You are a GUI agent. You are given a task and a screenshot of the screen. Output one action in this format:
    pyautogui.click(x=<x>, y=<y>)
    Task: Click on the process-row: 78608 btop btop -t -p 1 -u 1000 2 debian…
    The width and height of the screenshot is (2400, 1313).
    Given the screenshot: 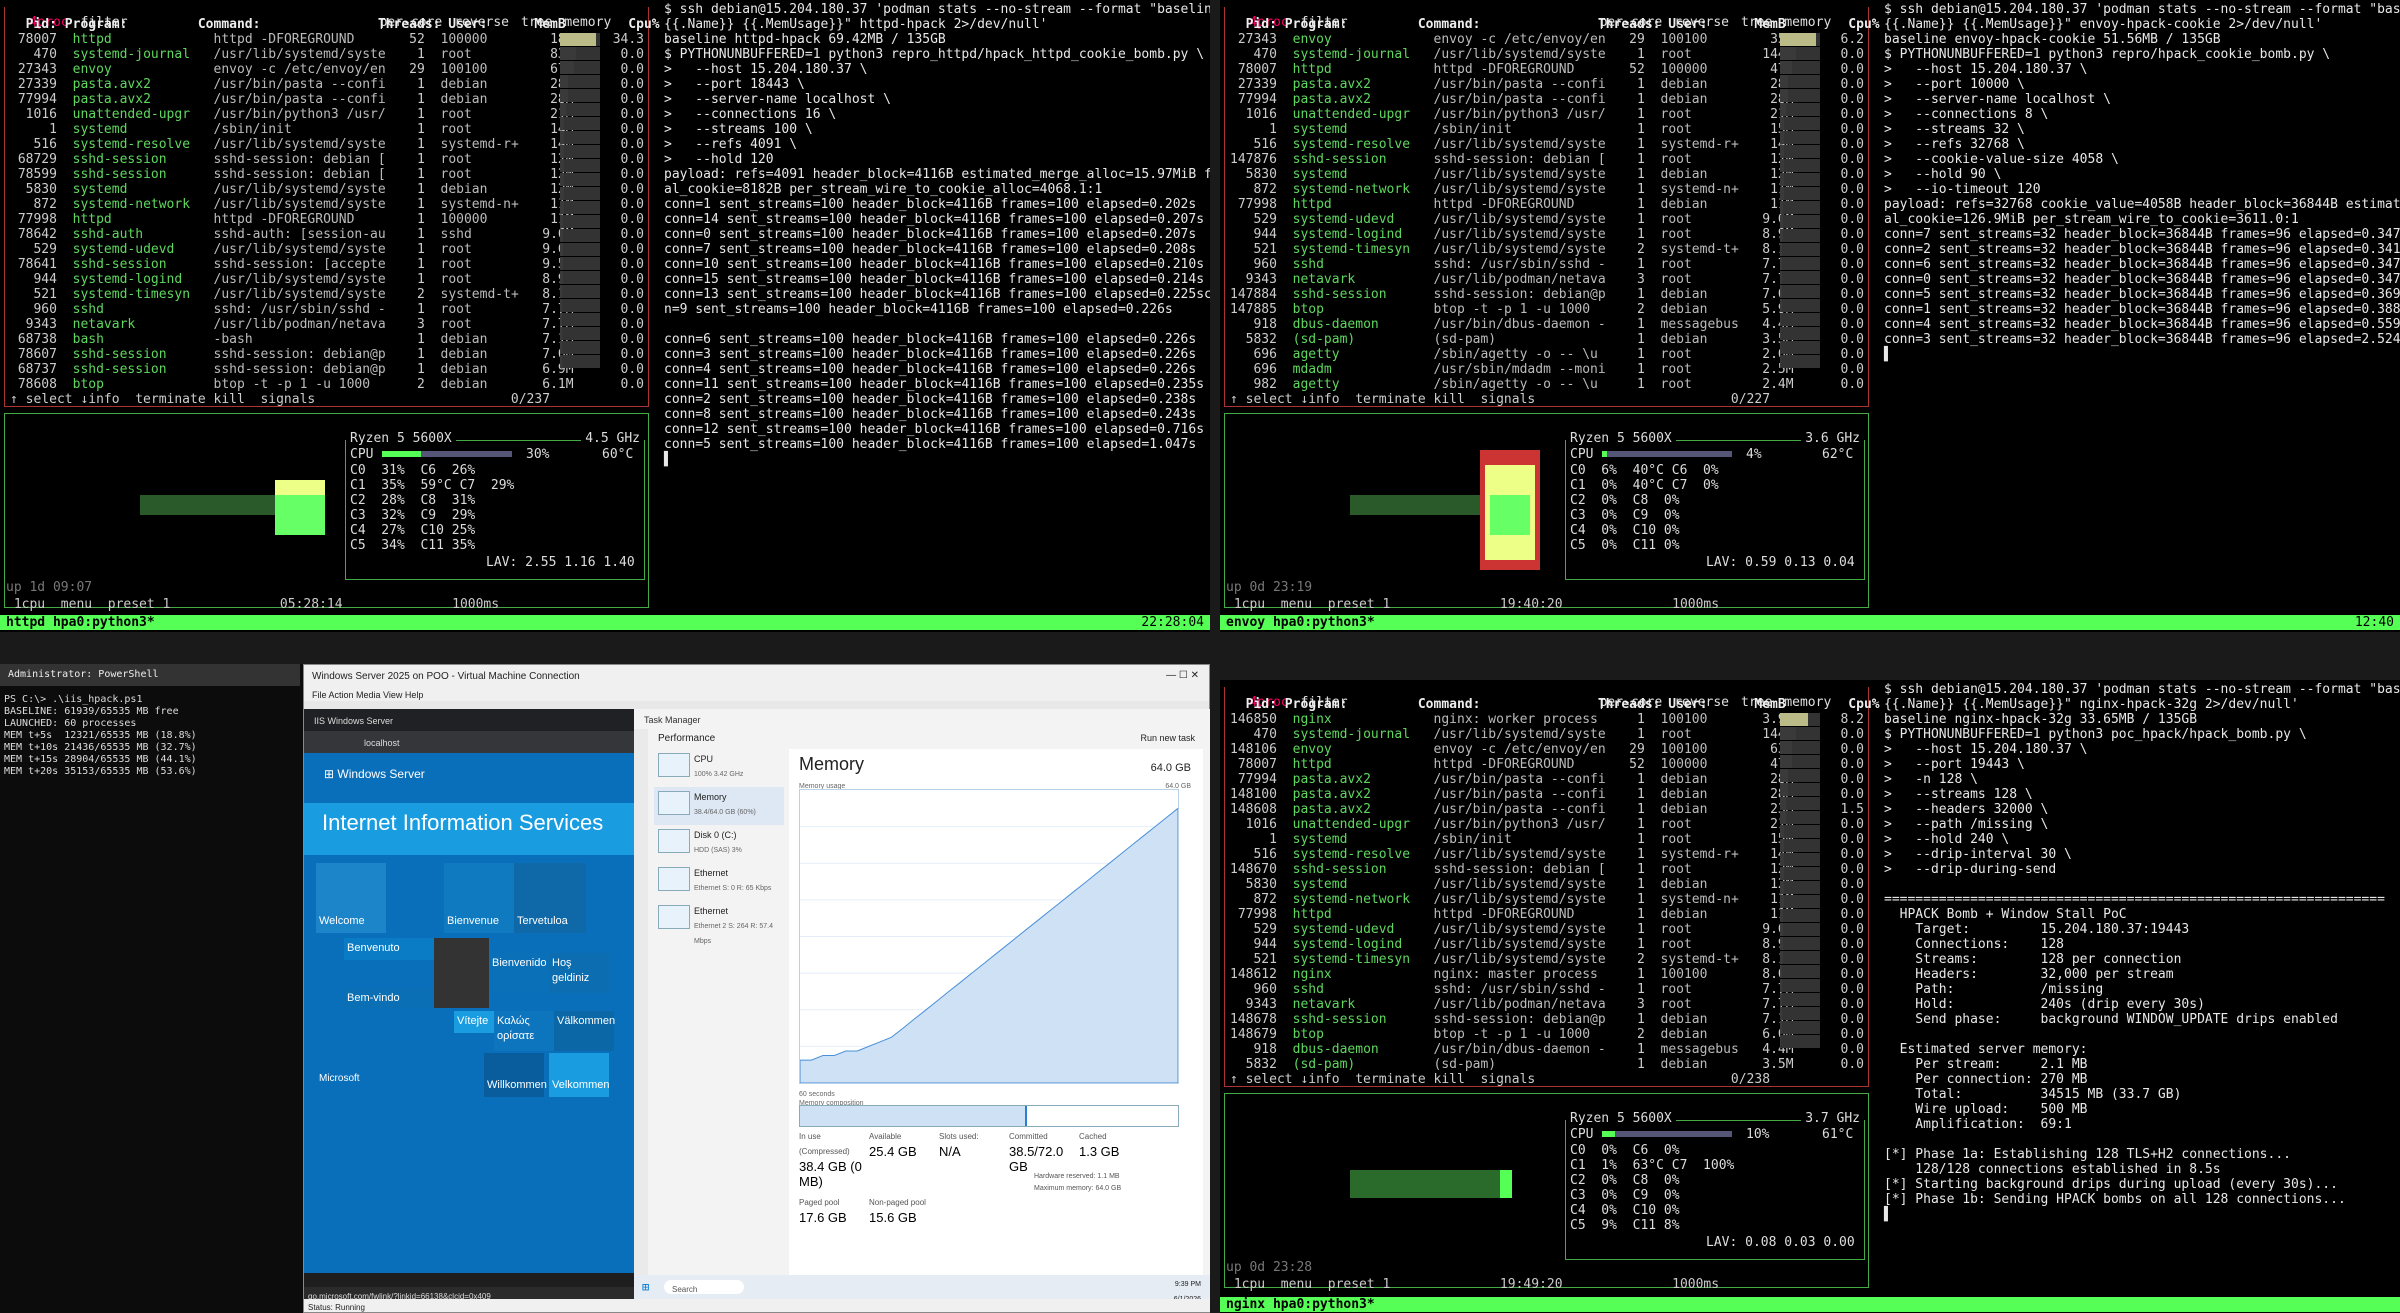 What is the action you would take?
    pyautogui.click(x=331, y=384)
    